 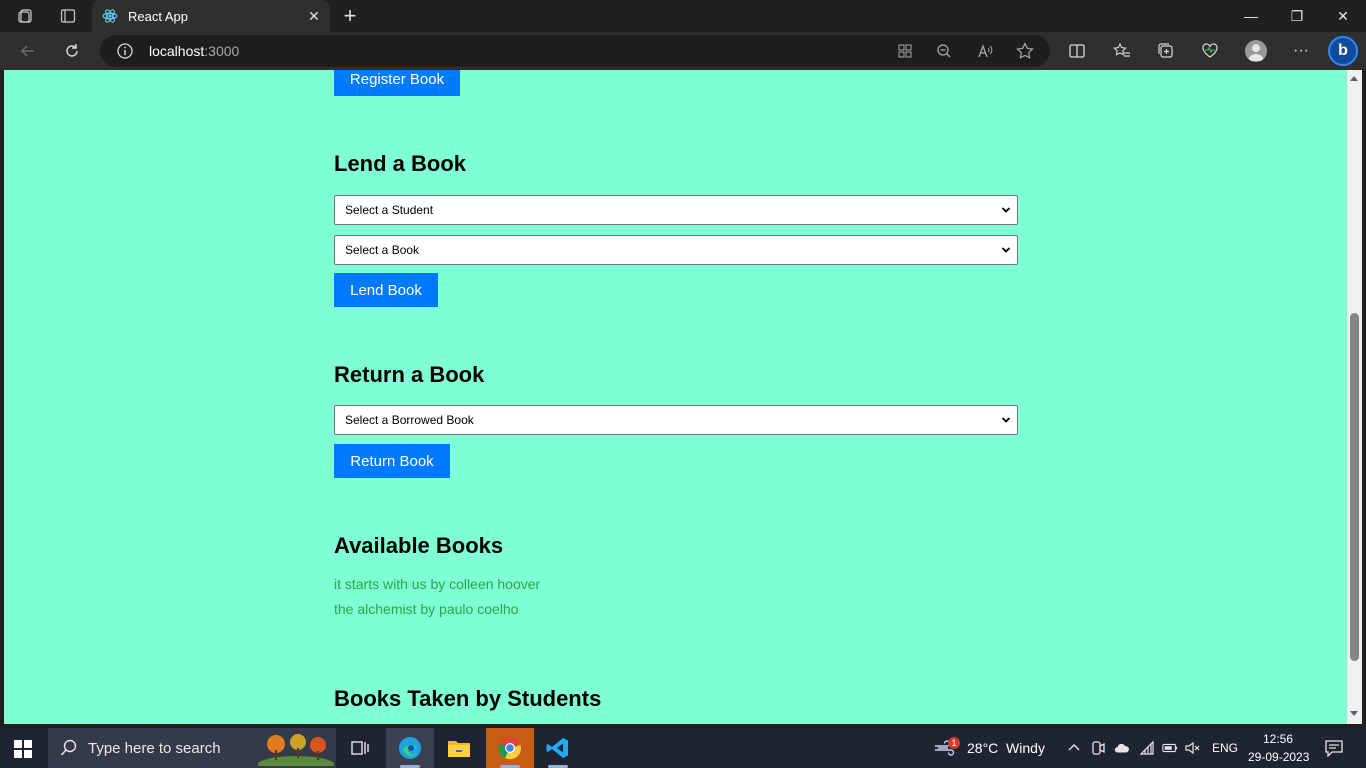 I want to click on address-bar: localhost:3000, so click(x=575, y=51).